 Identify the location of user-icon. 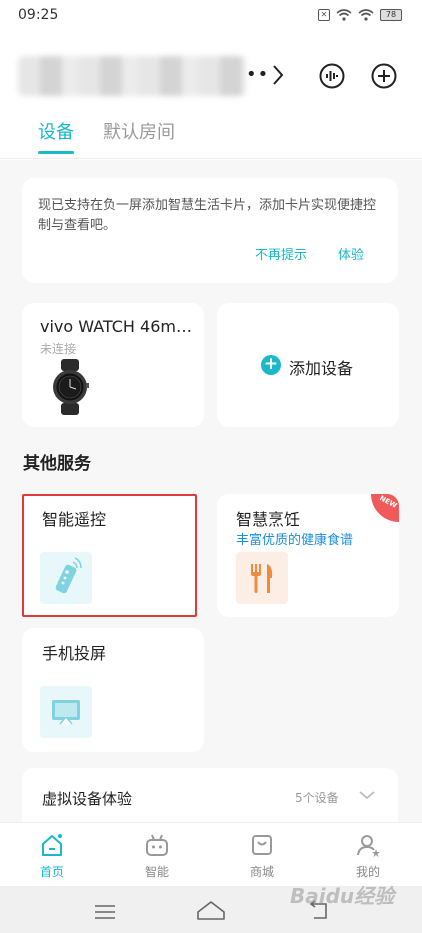
(368, 846).